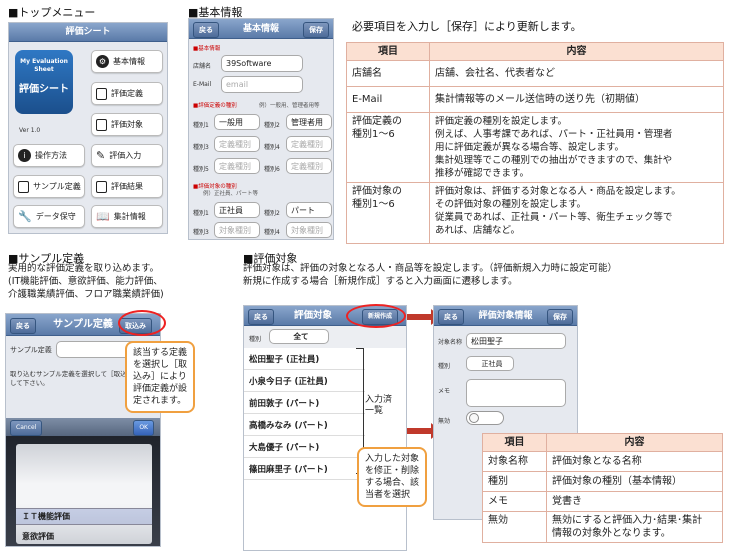 The height and width of the screenshot is (554, 730). I want to click on tkind1-label: 種別1, so click(201, 213).